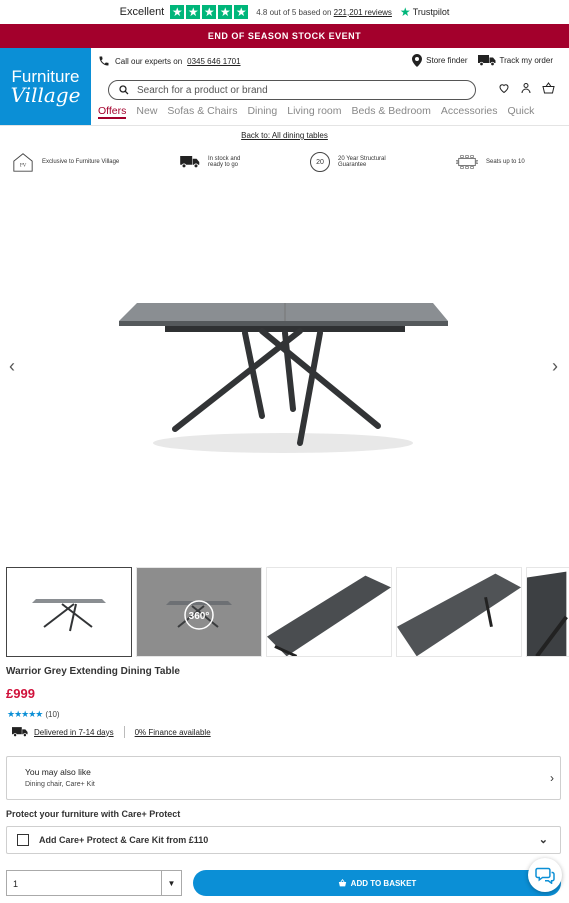  I want to click on usp-in-stock: In stock and ready to go, so click(245, 162).